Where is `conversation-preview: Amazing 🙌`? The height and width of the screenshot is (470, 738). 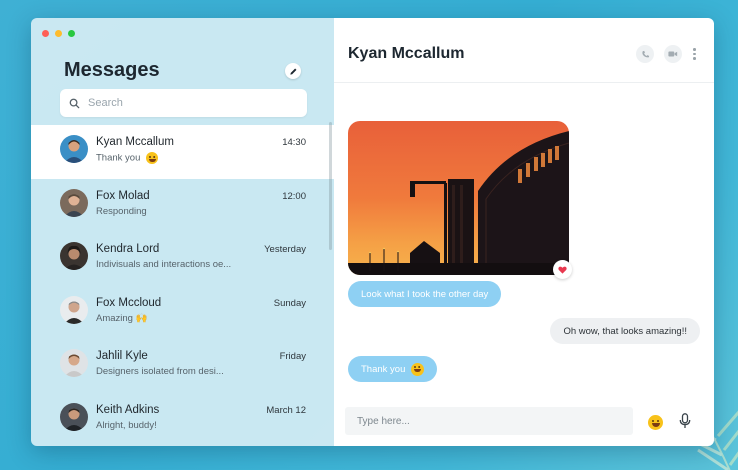
conversation-preview: Amazing 🙌 is located at coordinates (122, 318).